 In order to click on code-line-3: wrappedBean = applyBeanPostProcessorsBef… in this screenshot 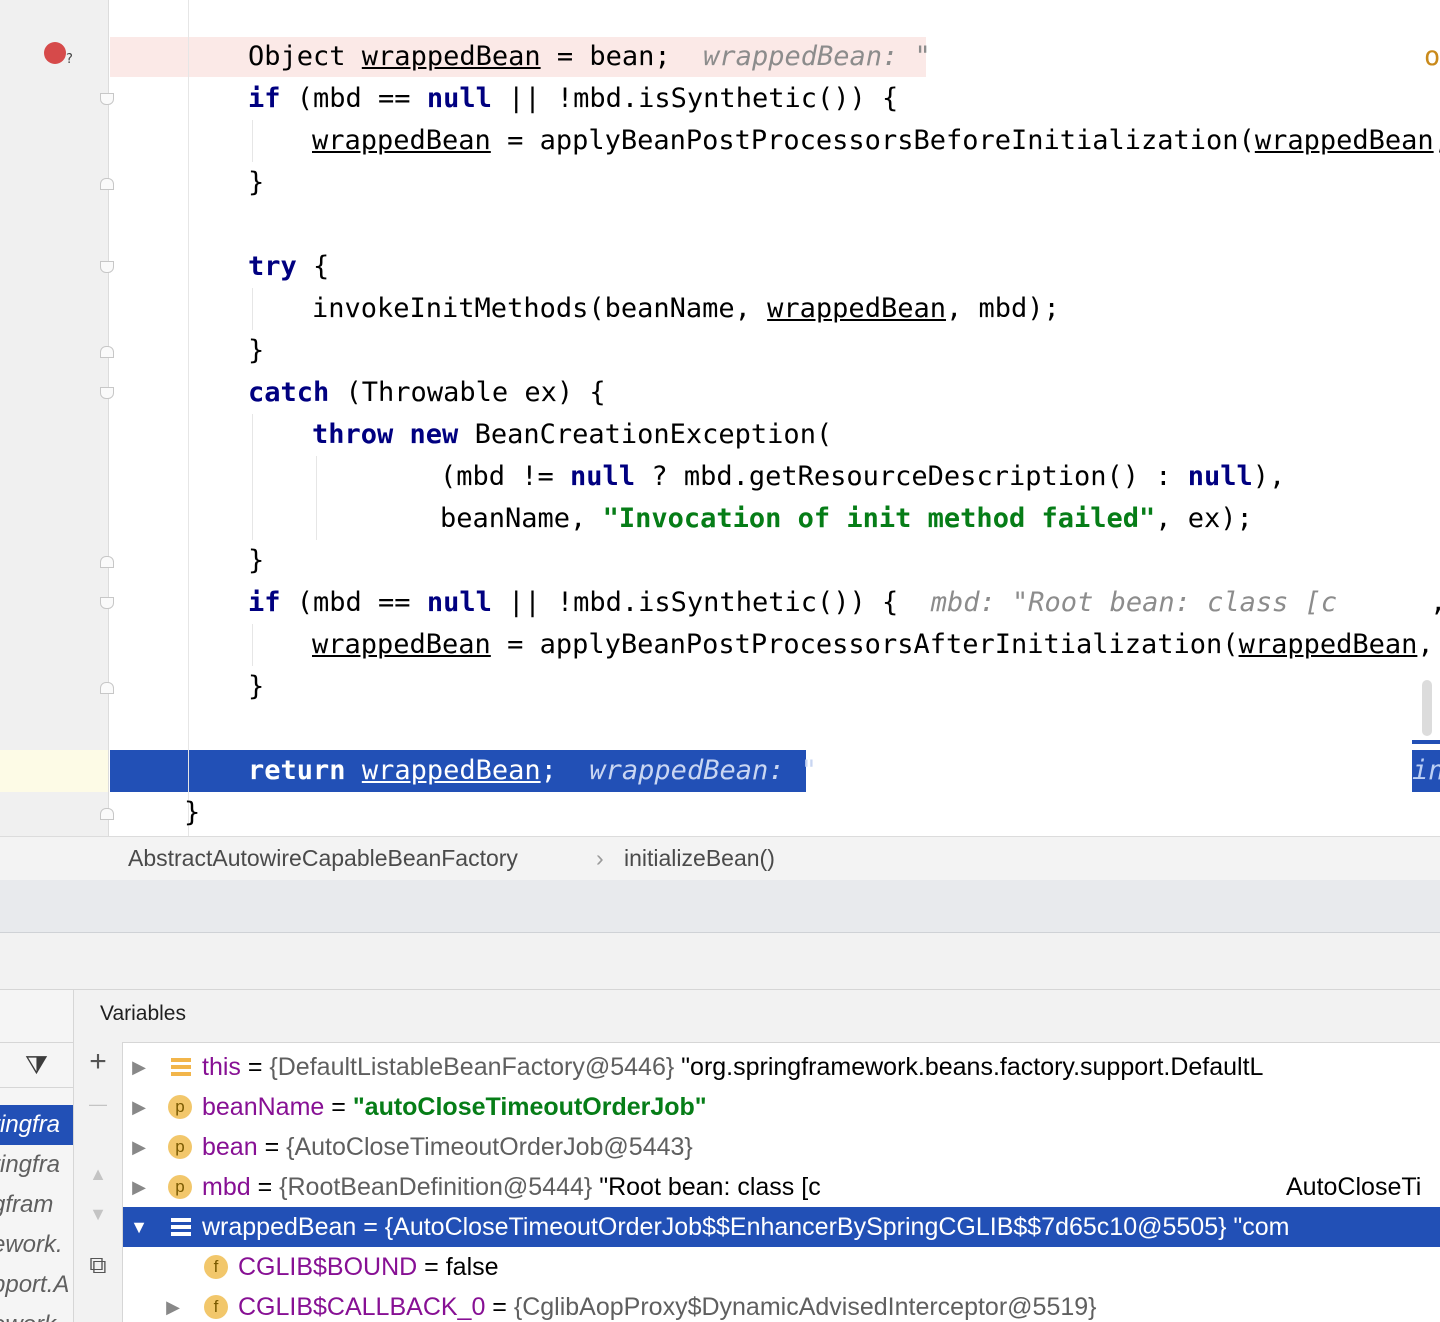, I will do `click(775, 141)`.